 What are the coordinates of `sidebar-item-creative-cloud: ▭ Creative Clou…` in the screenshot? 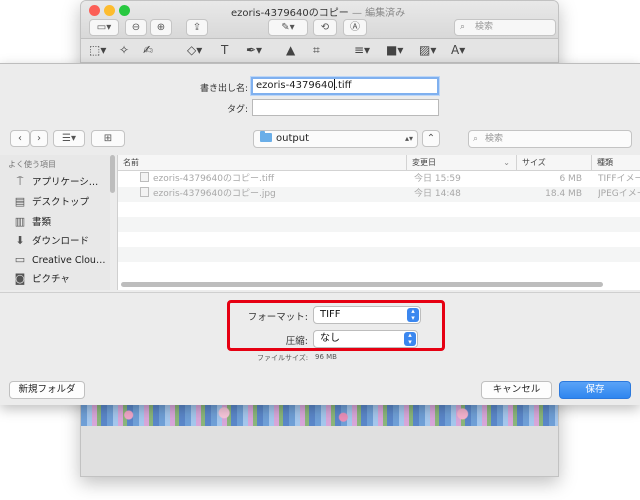 It's located at (59, 260).